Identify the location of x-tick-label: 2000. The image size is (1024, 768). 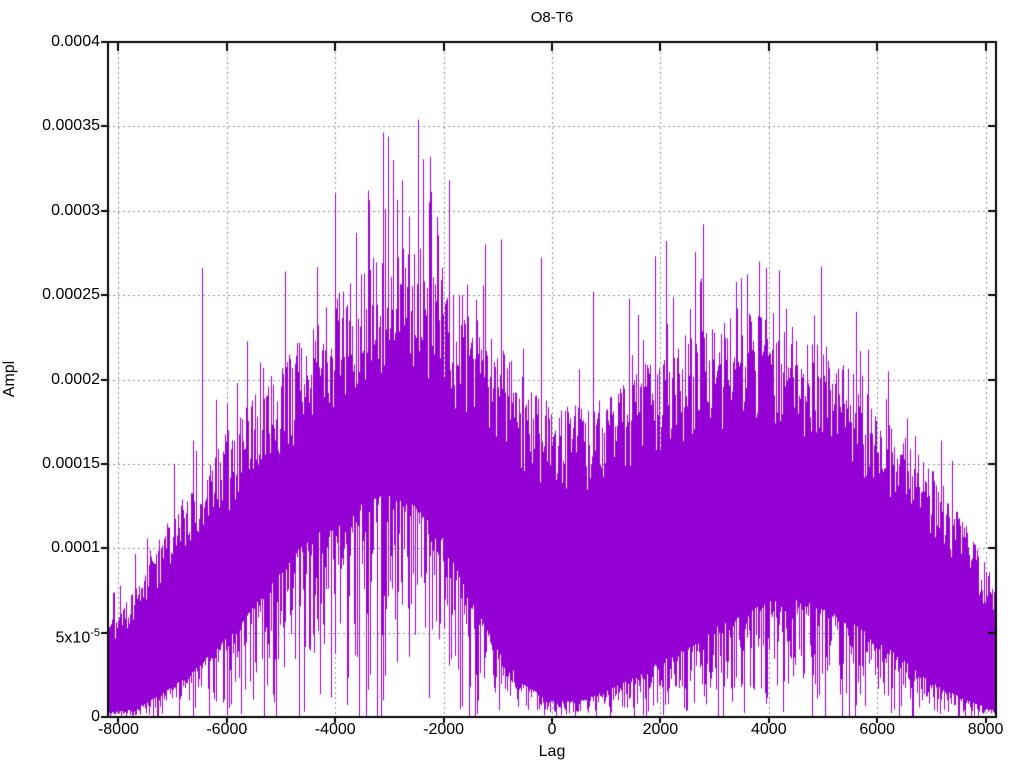
(660, 729).